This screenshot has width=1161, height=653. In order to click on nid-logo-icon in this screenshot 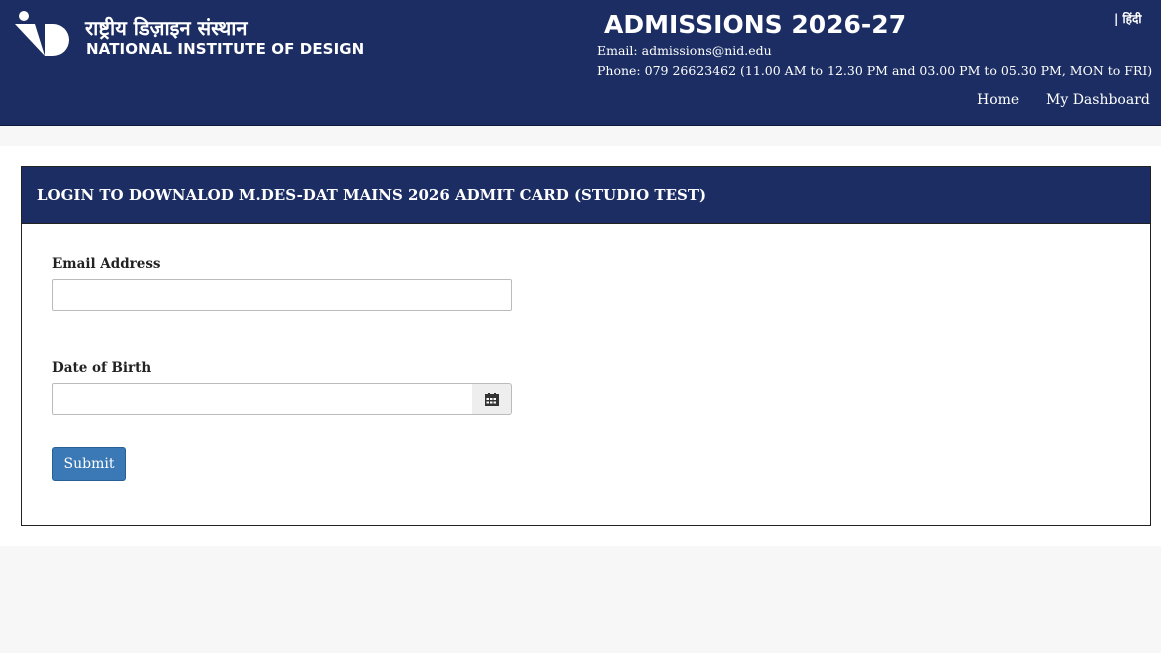, I will do `click(42, 33)`.